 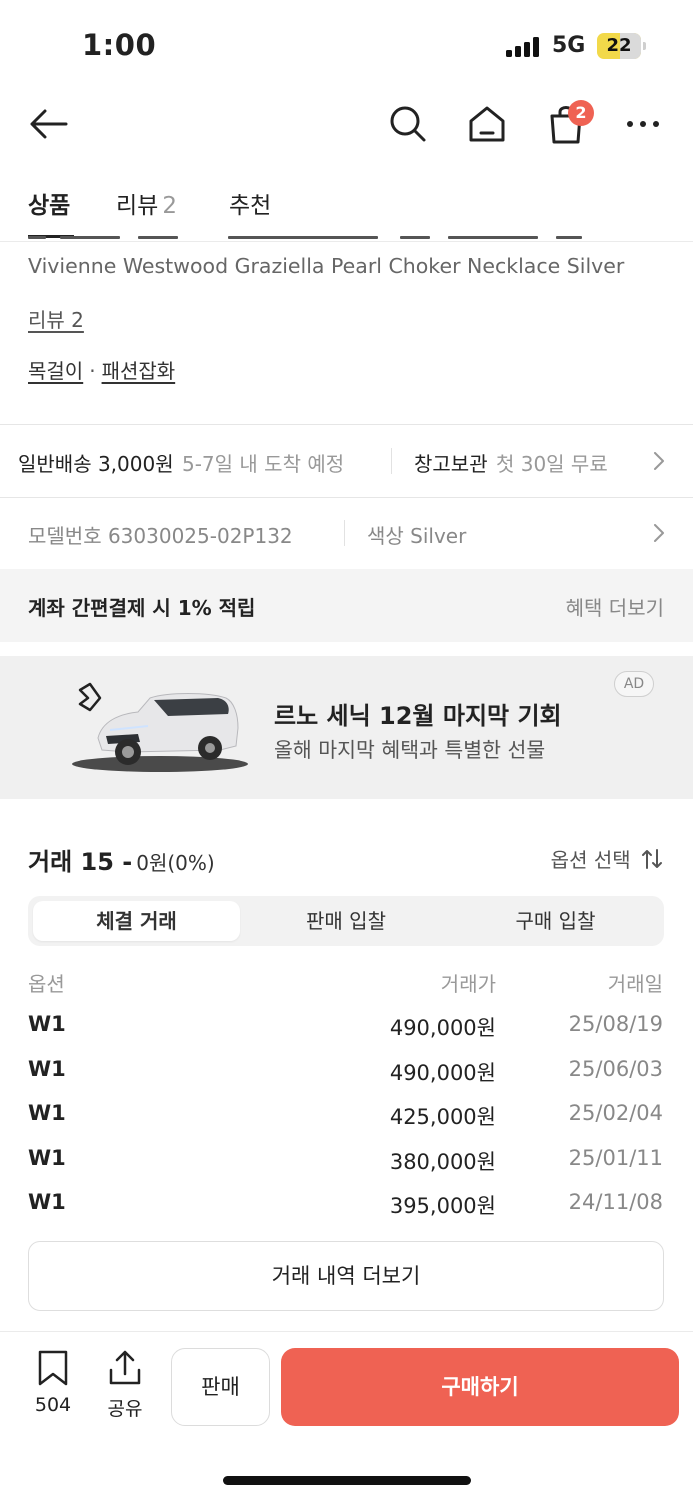 What do you see at coordinates (119, 45) in the screenshot?
I see `status-time: 1:00` at bounding box center [119, 45].